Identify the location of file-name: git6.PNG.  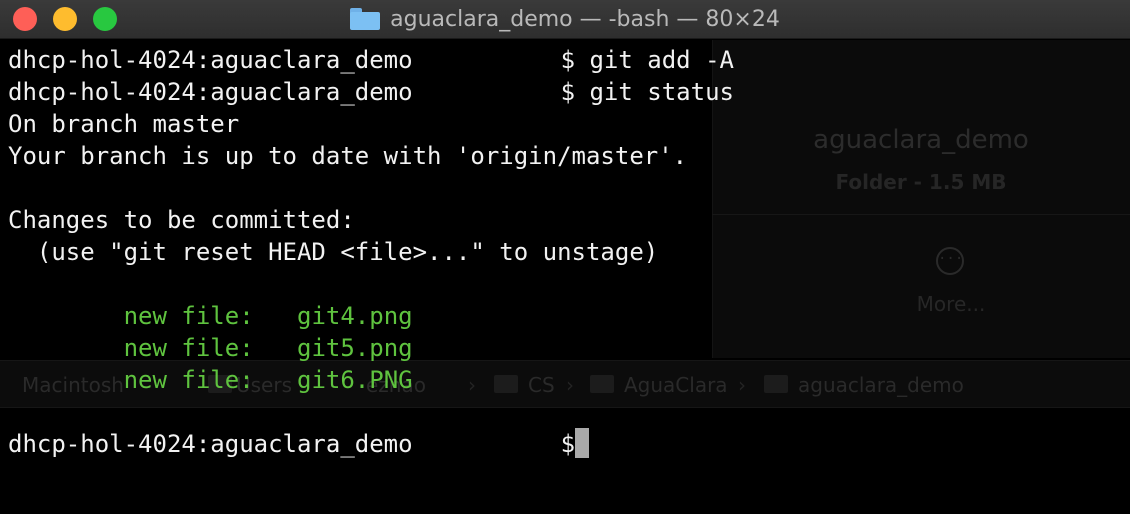
(355, 380).